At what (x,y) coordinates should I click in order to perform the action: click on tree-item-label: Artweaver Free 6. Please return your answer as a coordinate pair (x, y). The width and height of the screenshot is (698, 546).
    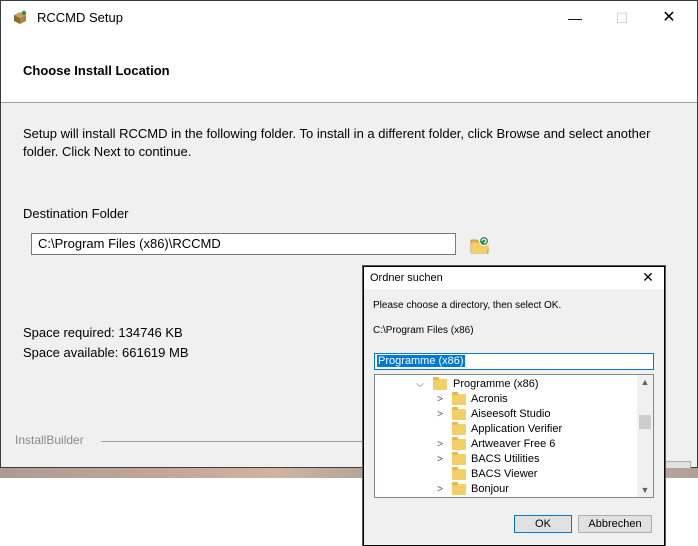
    Looking at the image, I should click on (513, 444).